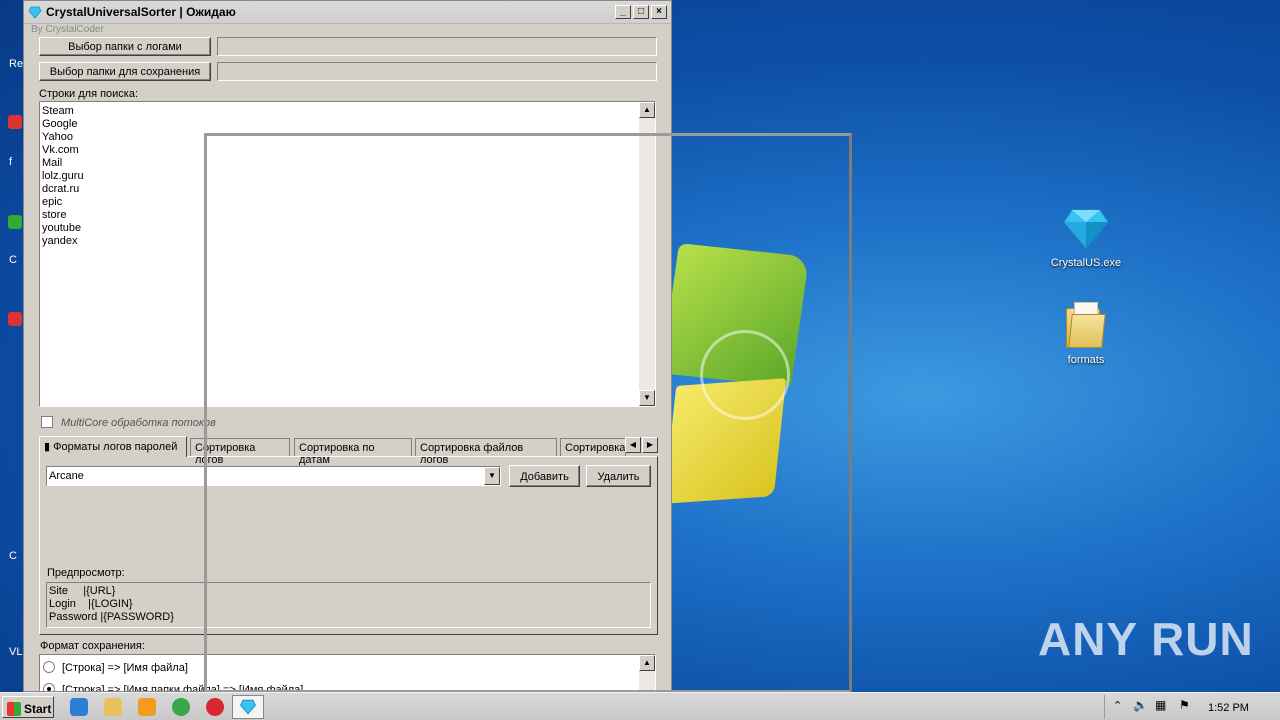 The image size is (1280, 720). What do you see at coordinates (92, 646) in the screenshot?
I see `save-format-label: Формат сохранения:` at bounding box center [92, 646].